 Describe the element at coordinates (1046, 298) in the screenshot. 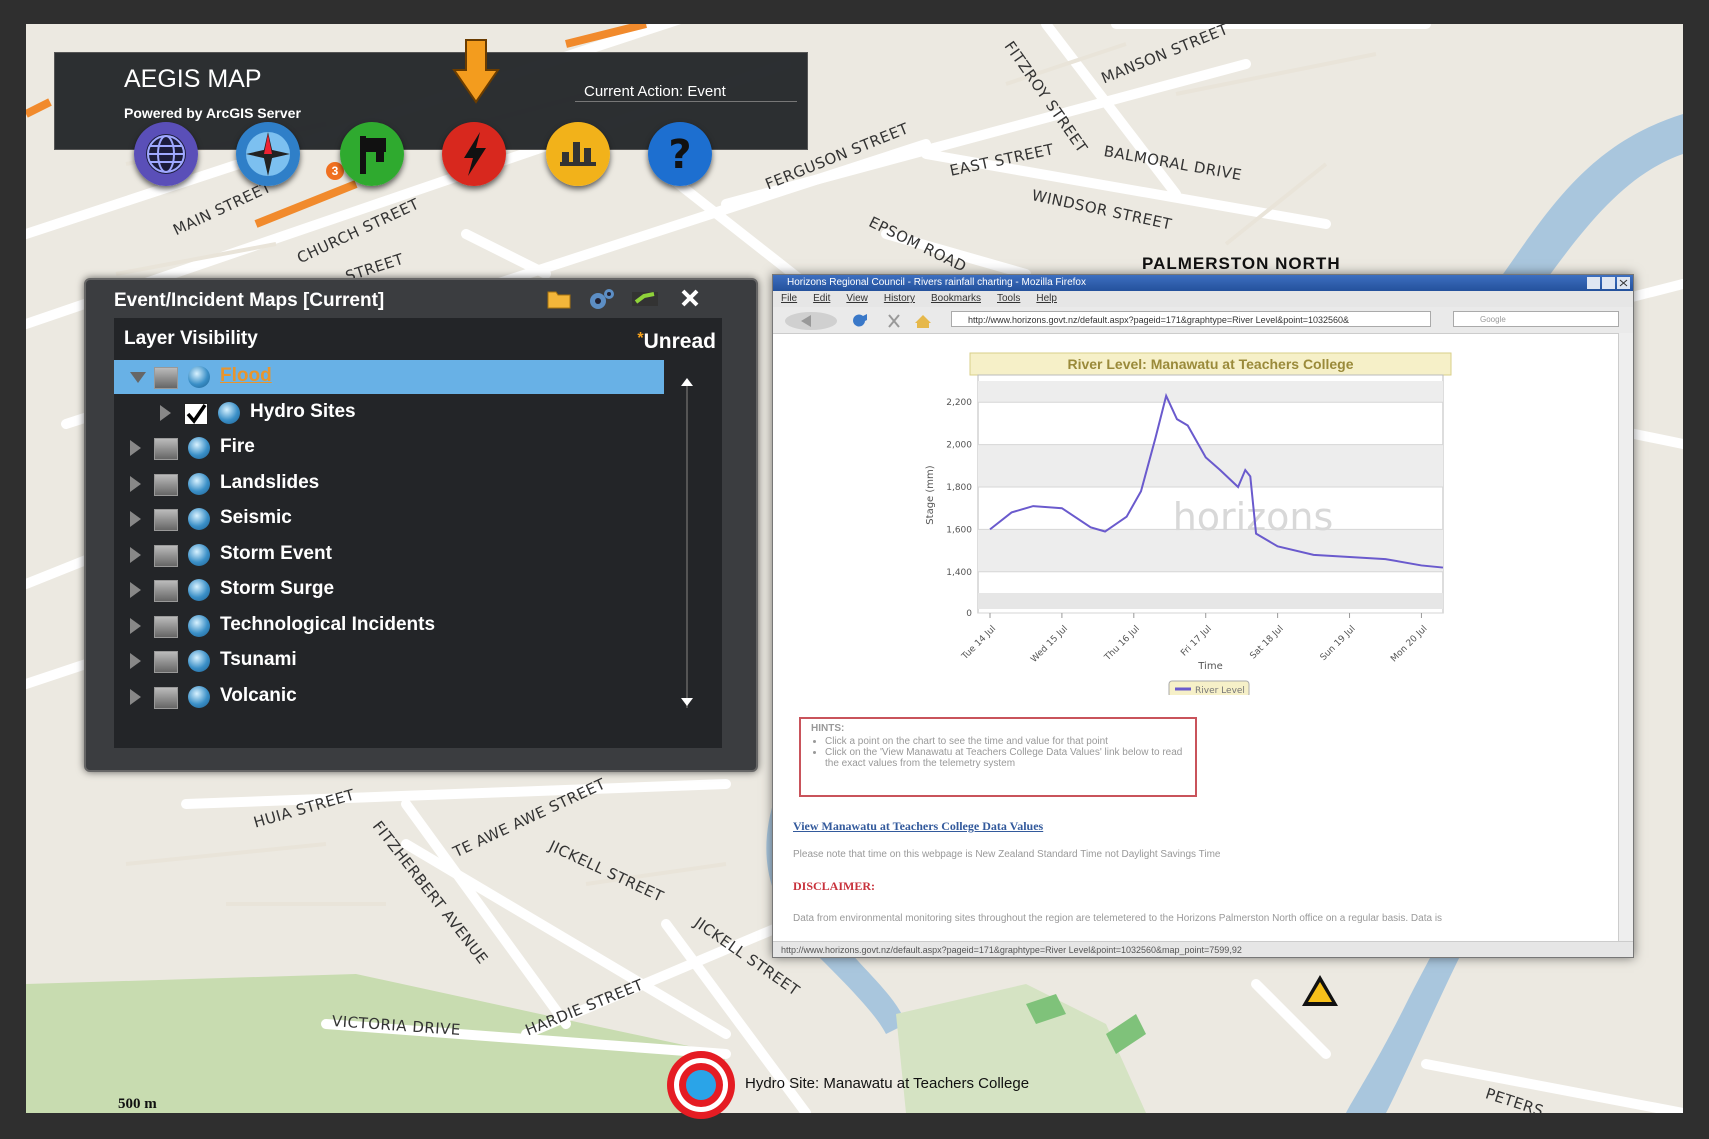

I see `menu-item-help: Help` at that location.